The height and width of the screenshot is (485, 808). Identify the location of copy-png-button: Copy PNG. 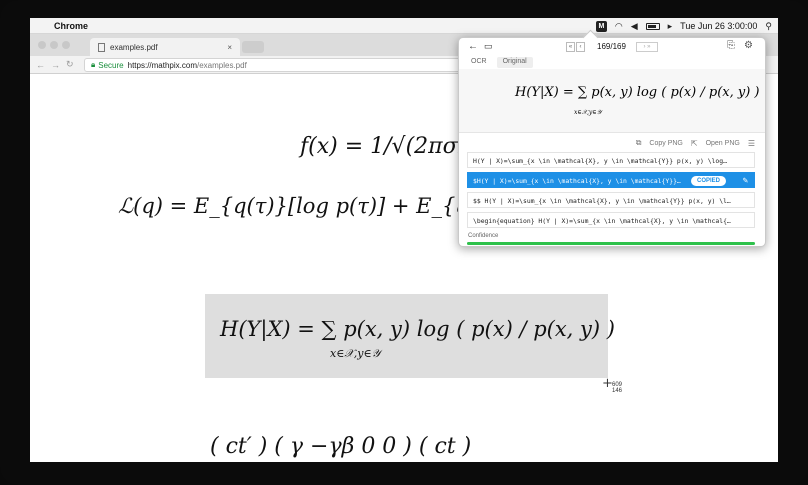
(665, 143).